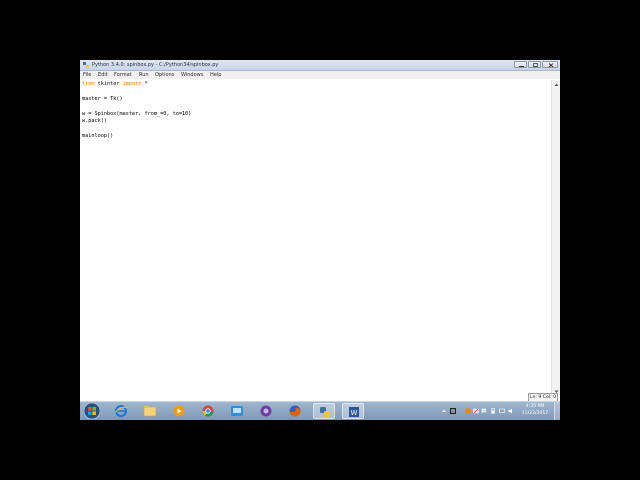  Describe the element at coordinates (123, 75) in the screenshot. I see `menu-format: Format` at that location.